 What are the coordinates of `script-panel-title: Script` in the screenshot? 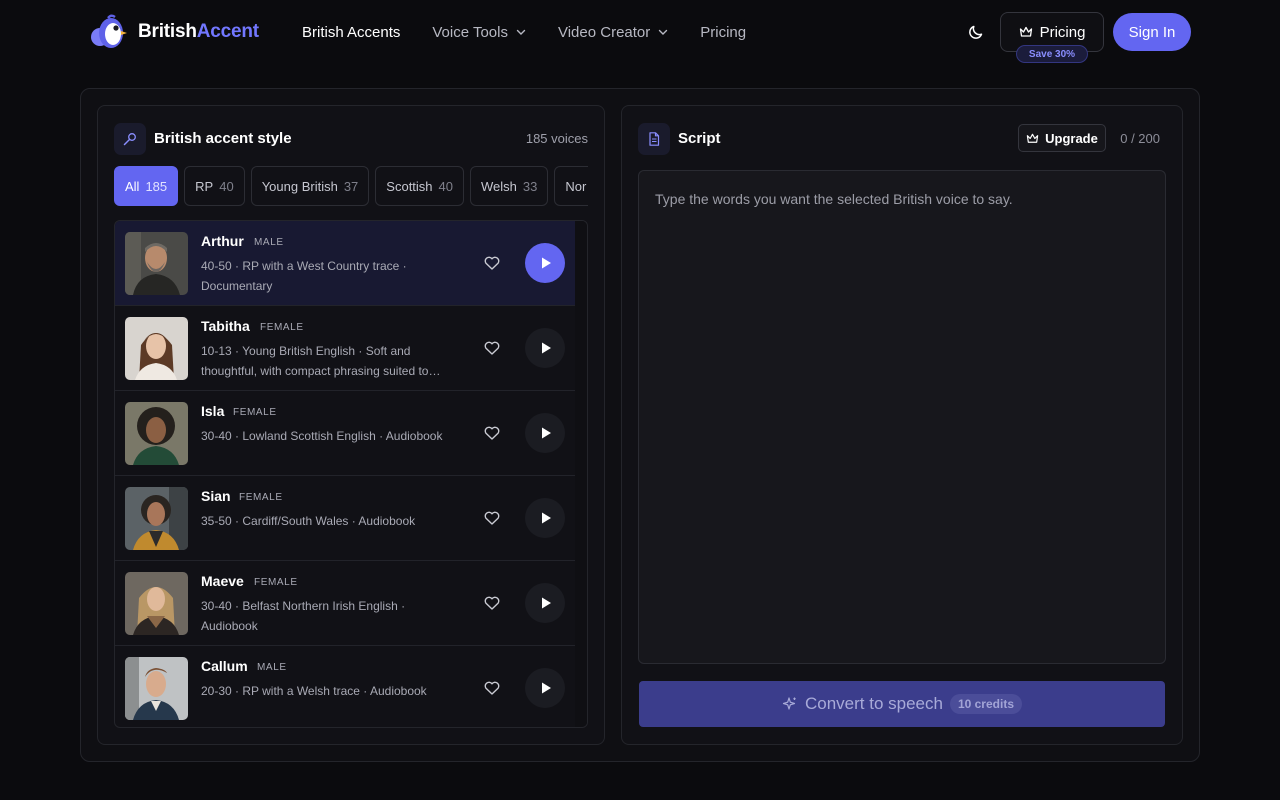 It's located at (699, 138).